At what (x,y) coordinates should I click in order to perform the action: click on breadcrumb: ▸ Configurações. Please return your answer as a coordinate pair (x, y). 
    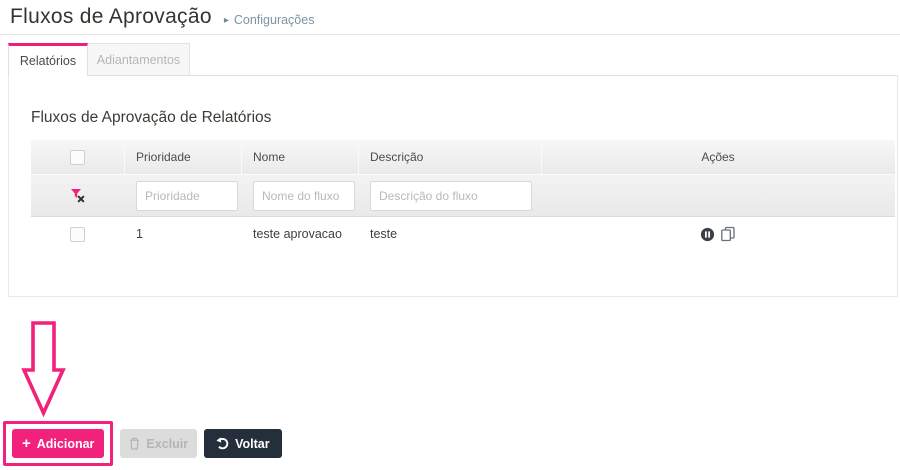
    Looking at the image, I should click on (269, 20).